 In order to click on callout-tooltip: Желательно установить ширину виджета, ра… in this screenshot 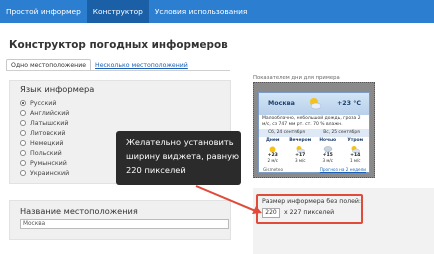, I will do `click(178, 158)`.